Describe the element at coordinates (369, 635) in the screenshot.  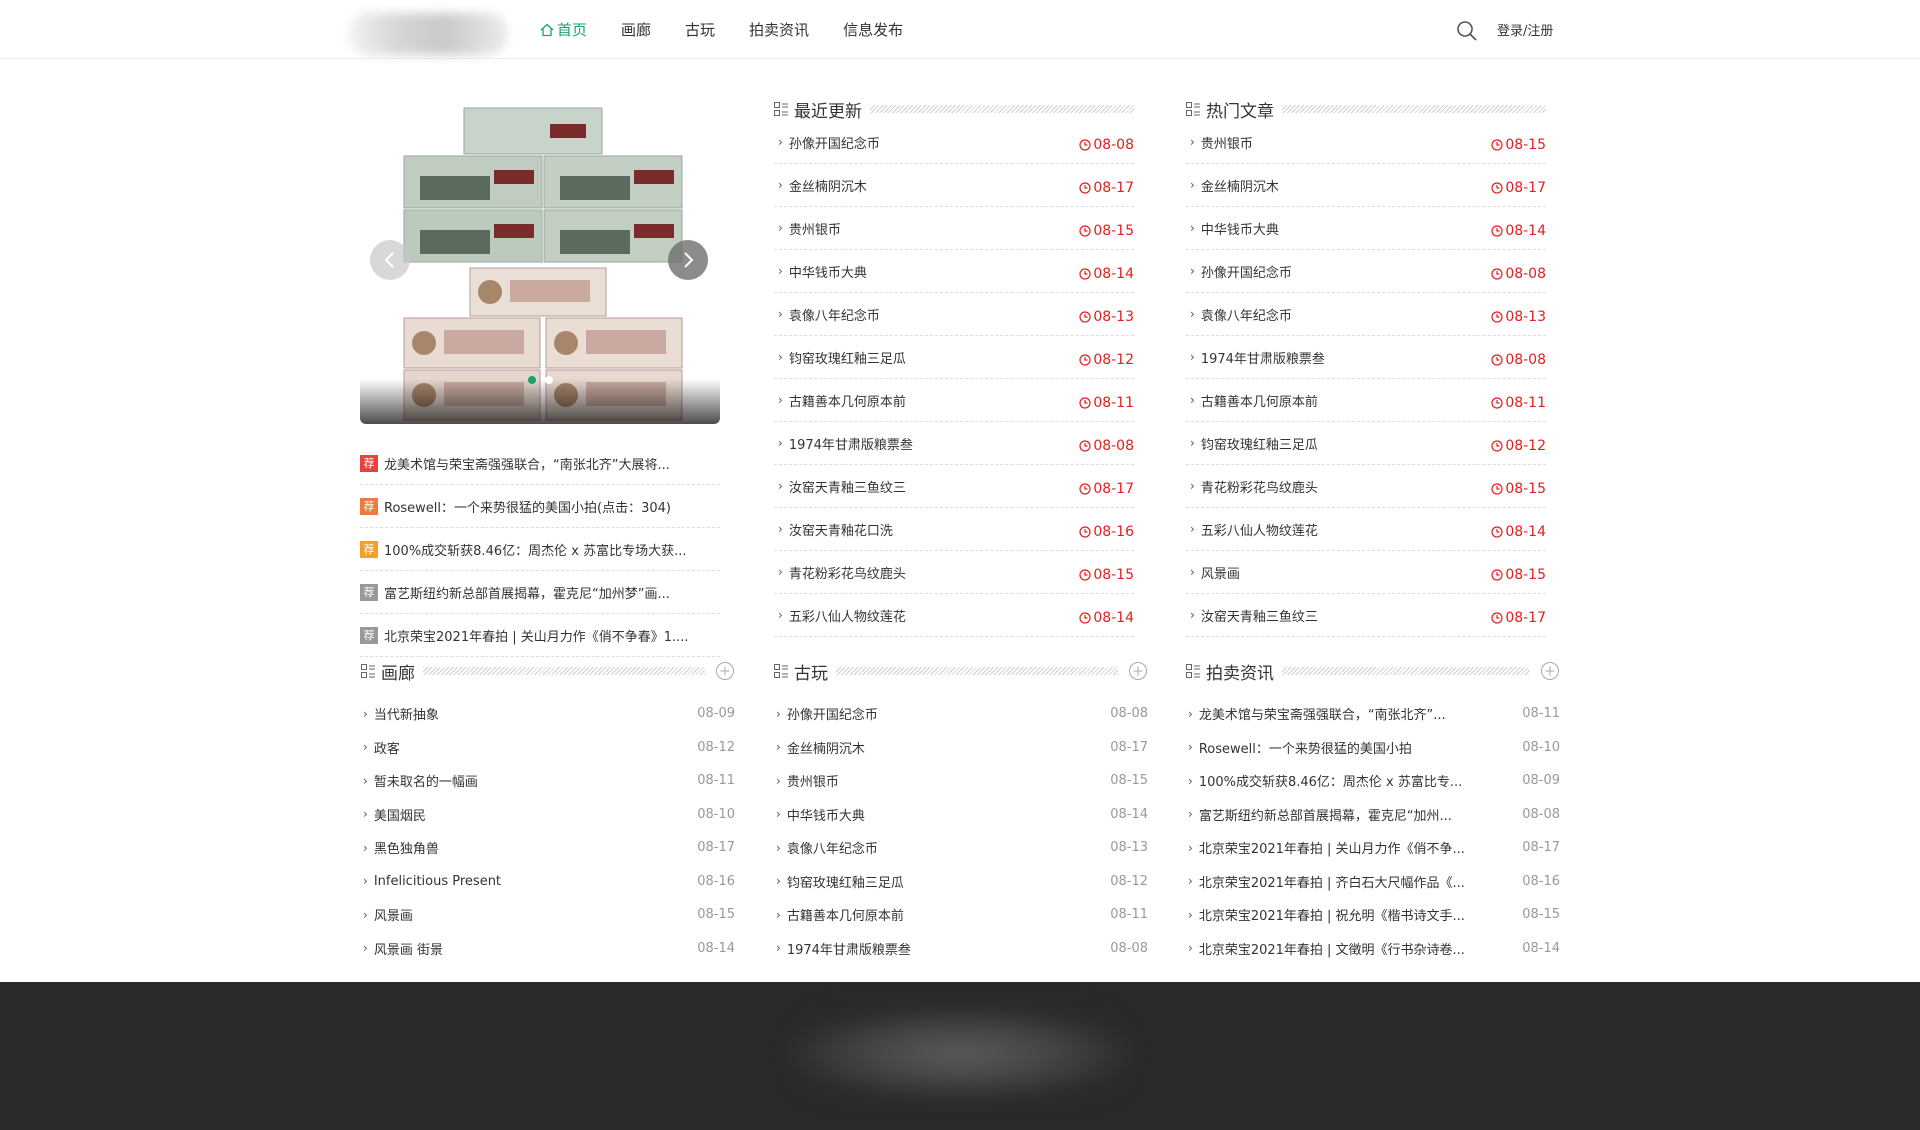
I see `recommend-tag: 荐` at that location.